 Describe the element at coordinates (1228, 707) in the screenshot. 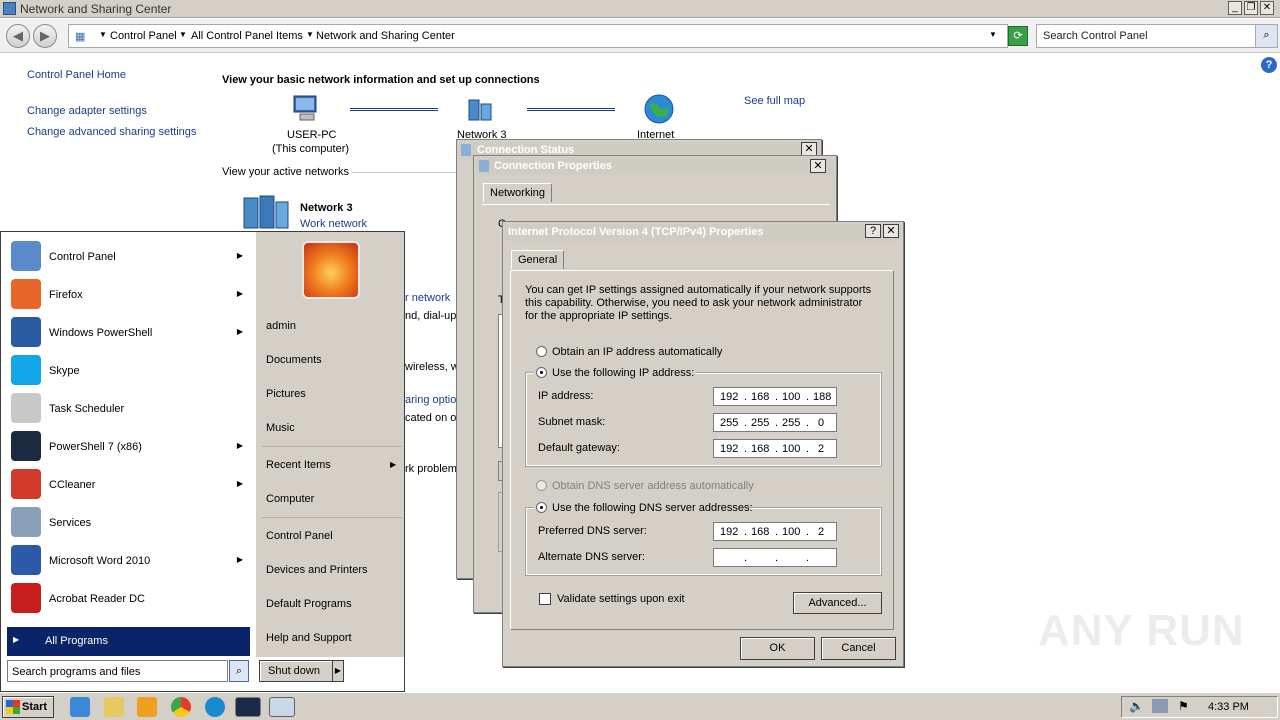

I see `clock: 4:33 PM` at that location.